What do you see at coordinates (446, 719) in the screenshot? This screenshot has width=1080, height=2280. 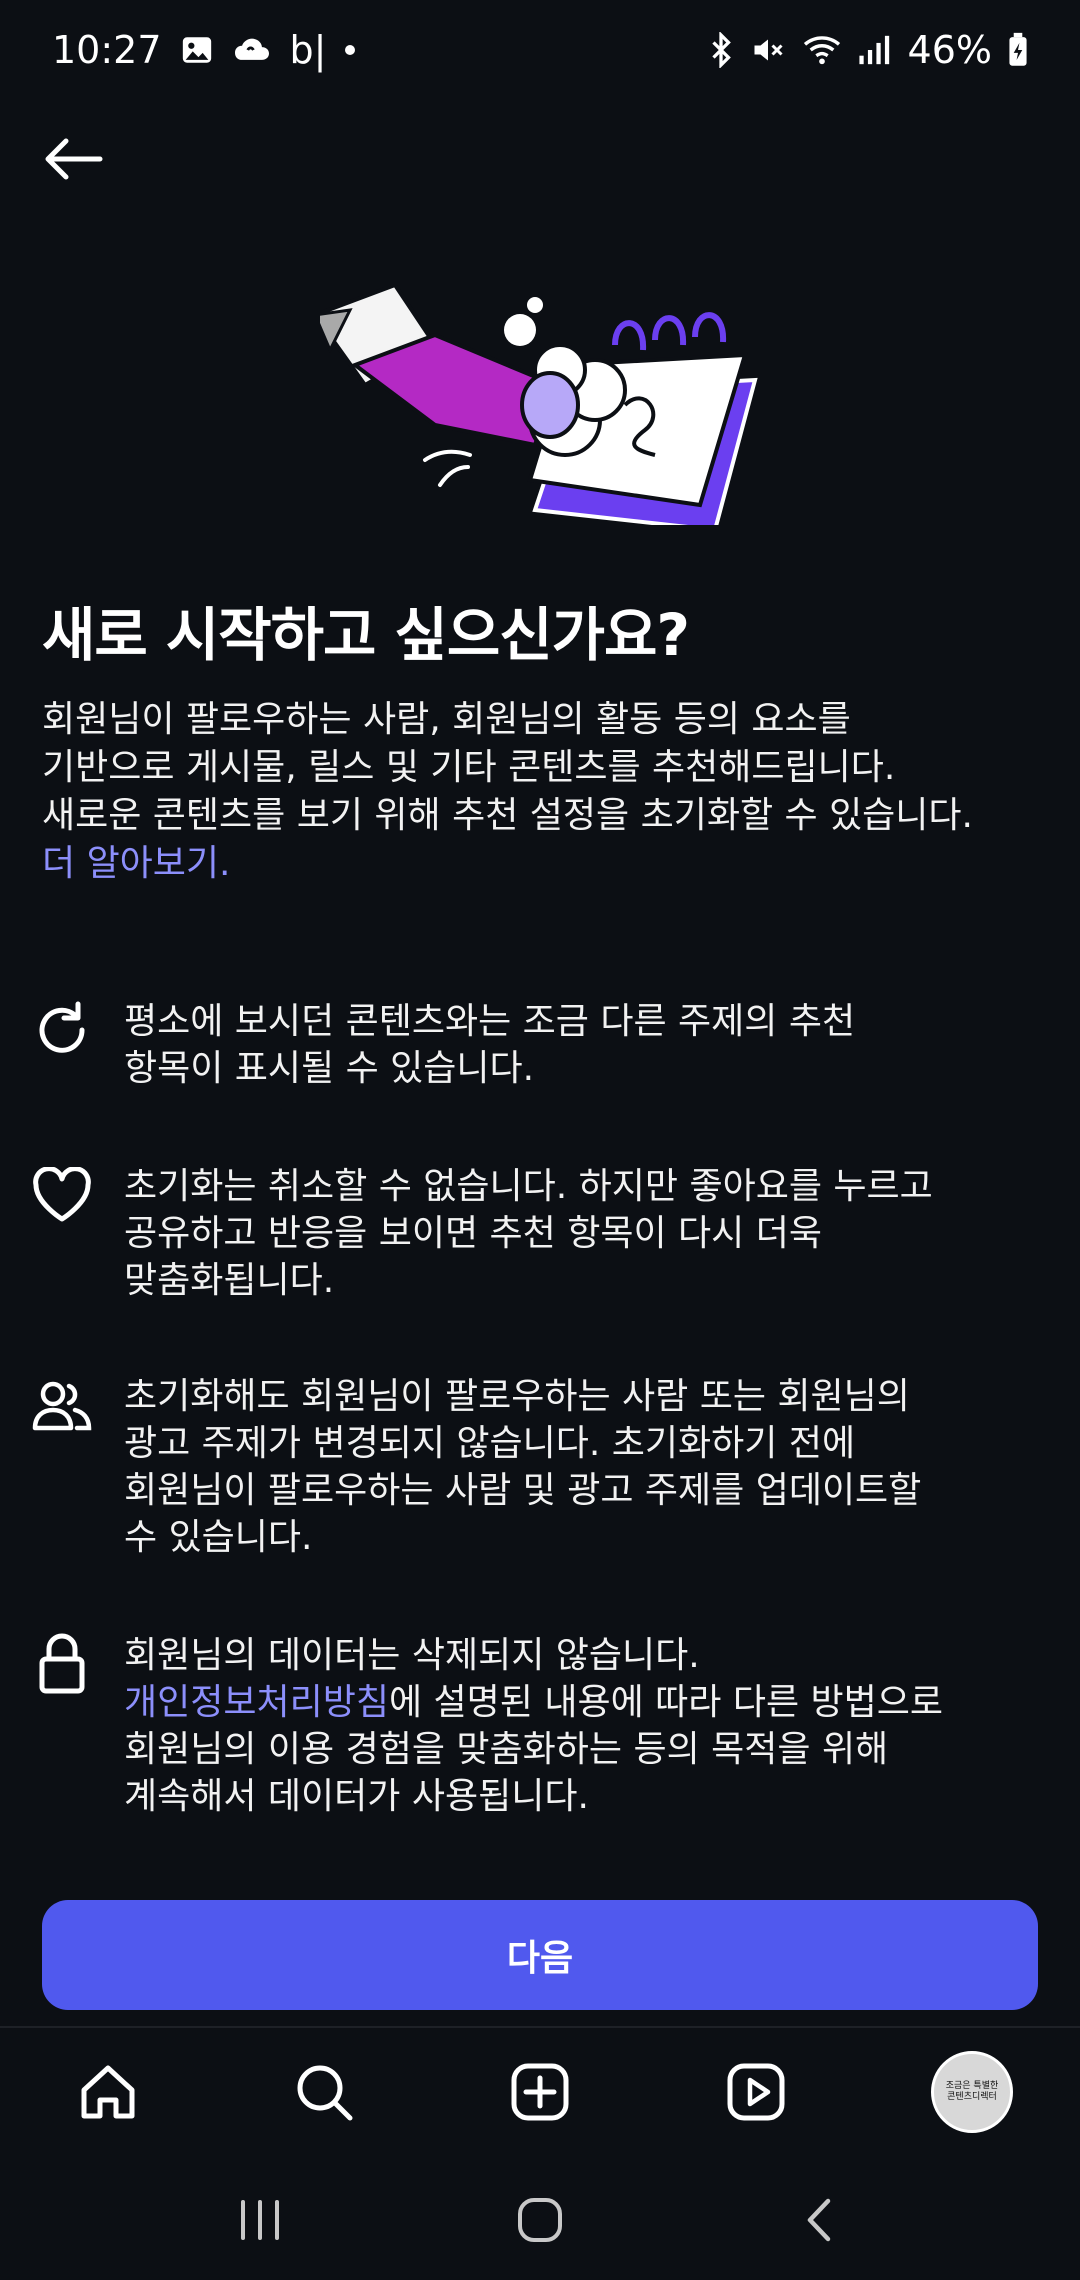 I see `description-line: 회원님이 팔로우하는 사람, 회원님의 활동 등의 요소를` at bounding box center [446, 719].